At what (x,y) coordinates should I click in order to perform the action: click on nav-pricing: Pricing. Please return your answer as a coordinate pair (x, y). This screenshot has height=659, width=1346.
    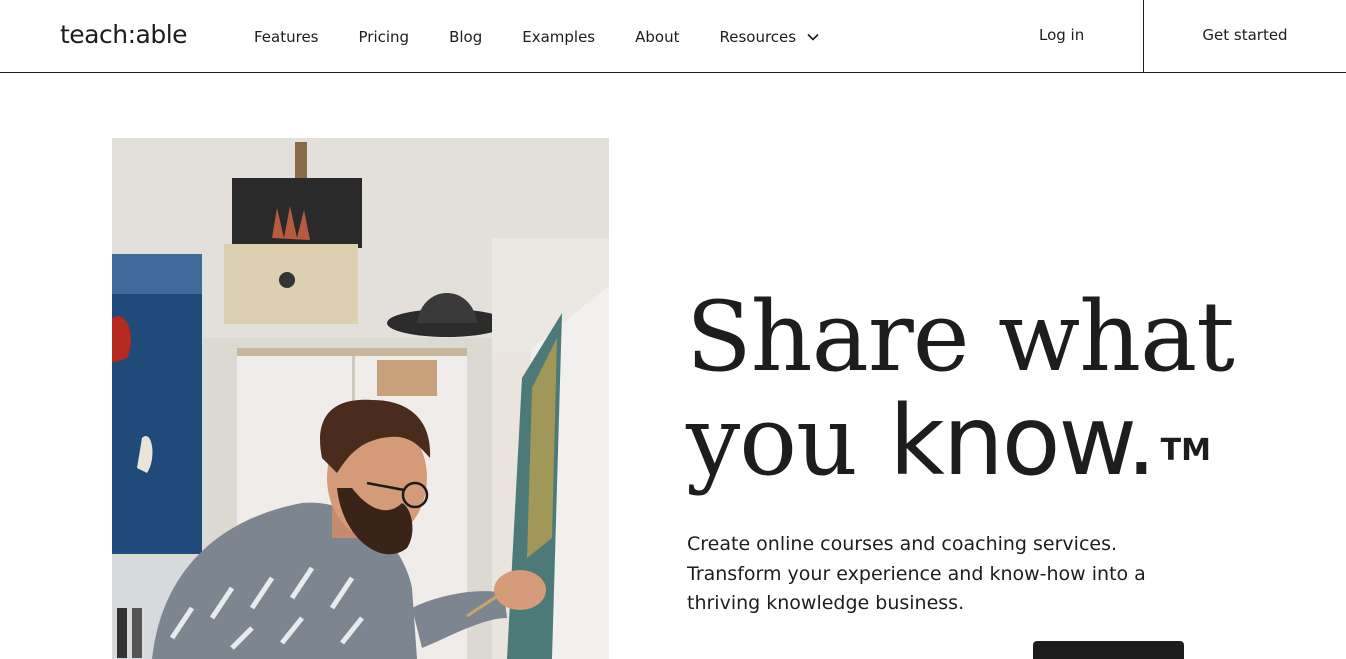
    Looking at the image, I should click on (384, 37).